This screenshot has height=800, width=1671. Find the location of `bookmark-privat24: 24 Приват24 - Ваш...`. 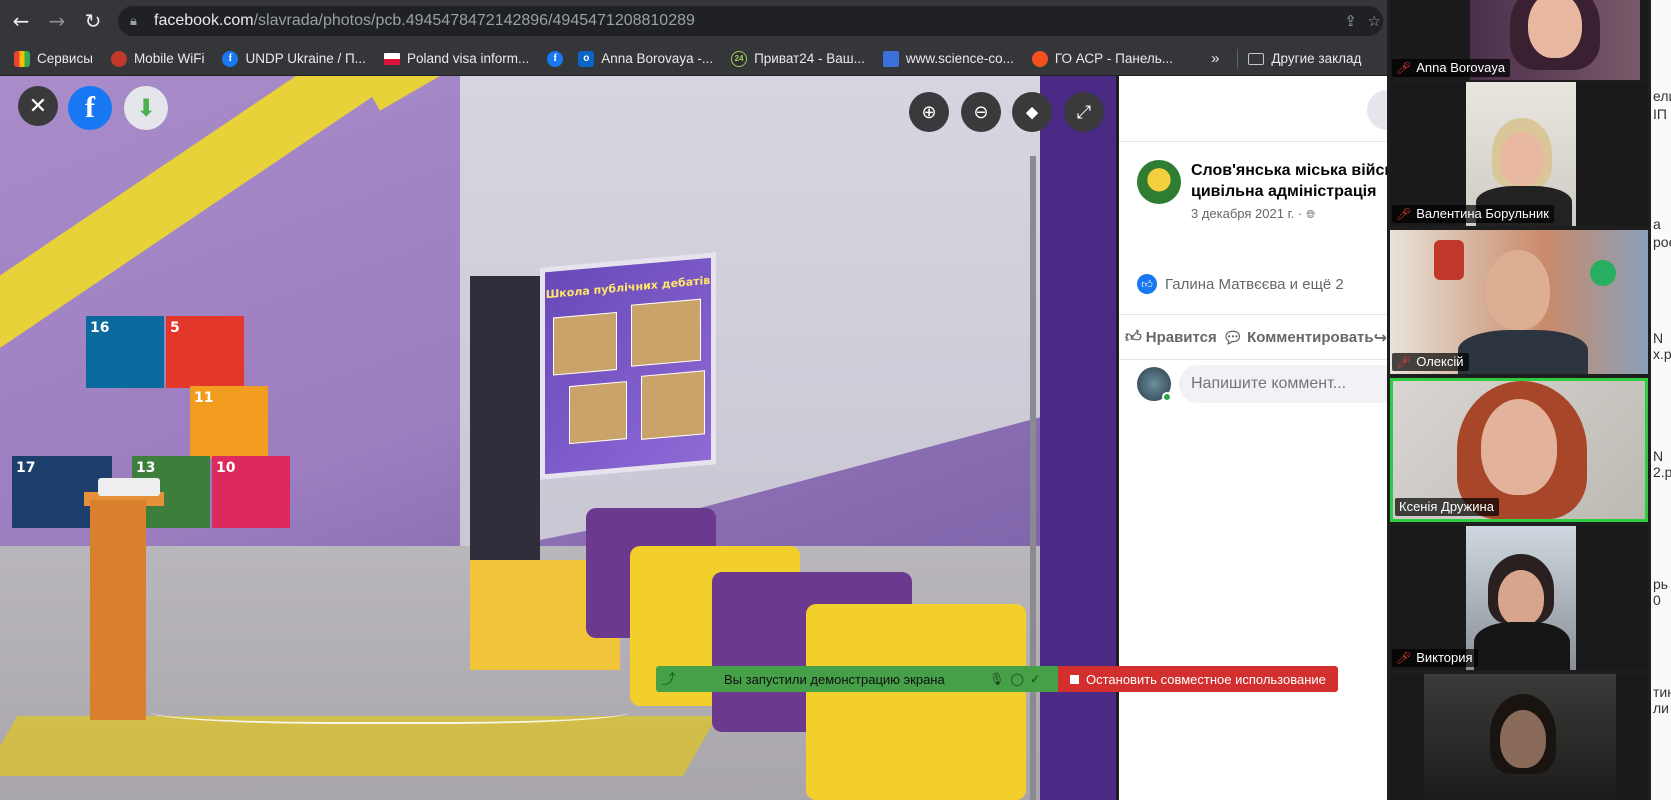

bookmark-privat24: 24 Приват24 - Ваш... is located at coordinates (798, 58).